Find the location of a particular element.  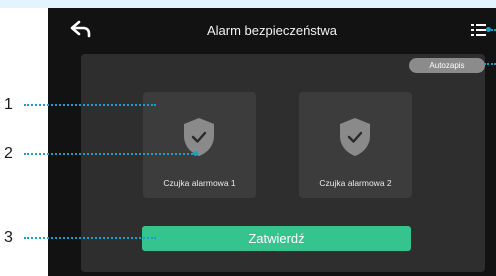

top-strip is located at coordinates (248, 4).